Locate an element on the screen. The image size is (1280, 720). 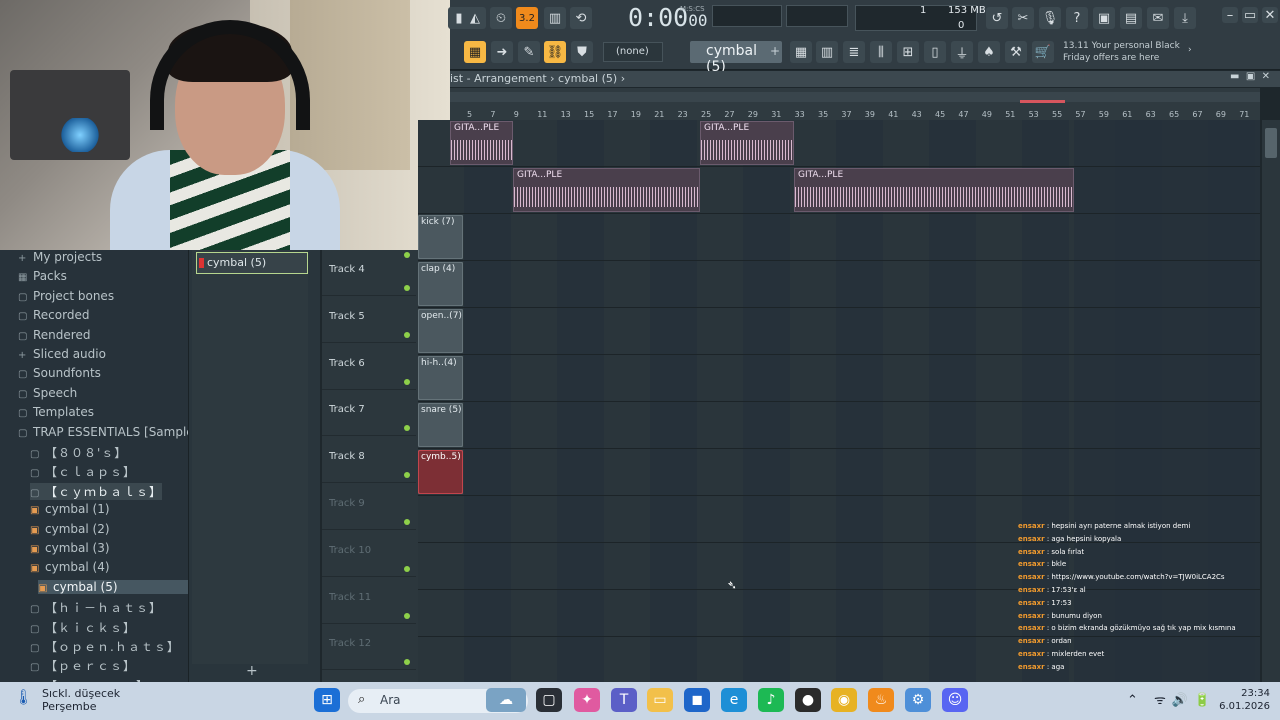
chrome-icon: ◉ is located at coordinates (844, 700).